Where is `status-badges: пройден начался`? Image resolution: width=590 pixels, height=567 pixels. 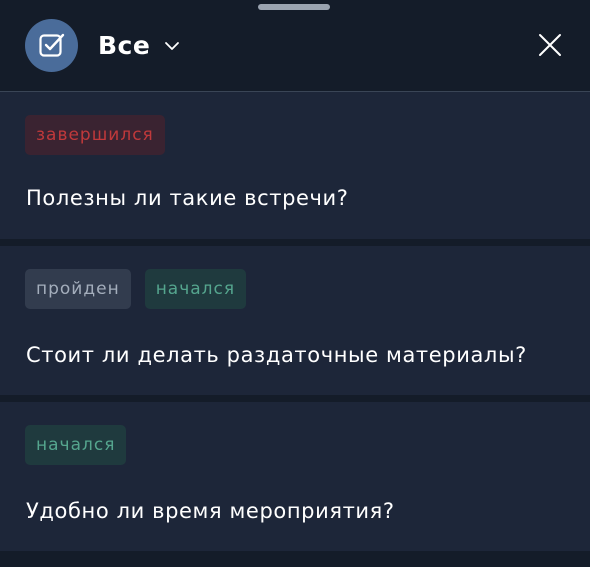
status-badges: пройден начался is located at coordinates (136, 289).